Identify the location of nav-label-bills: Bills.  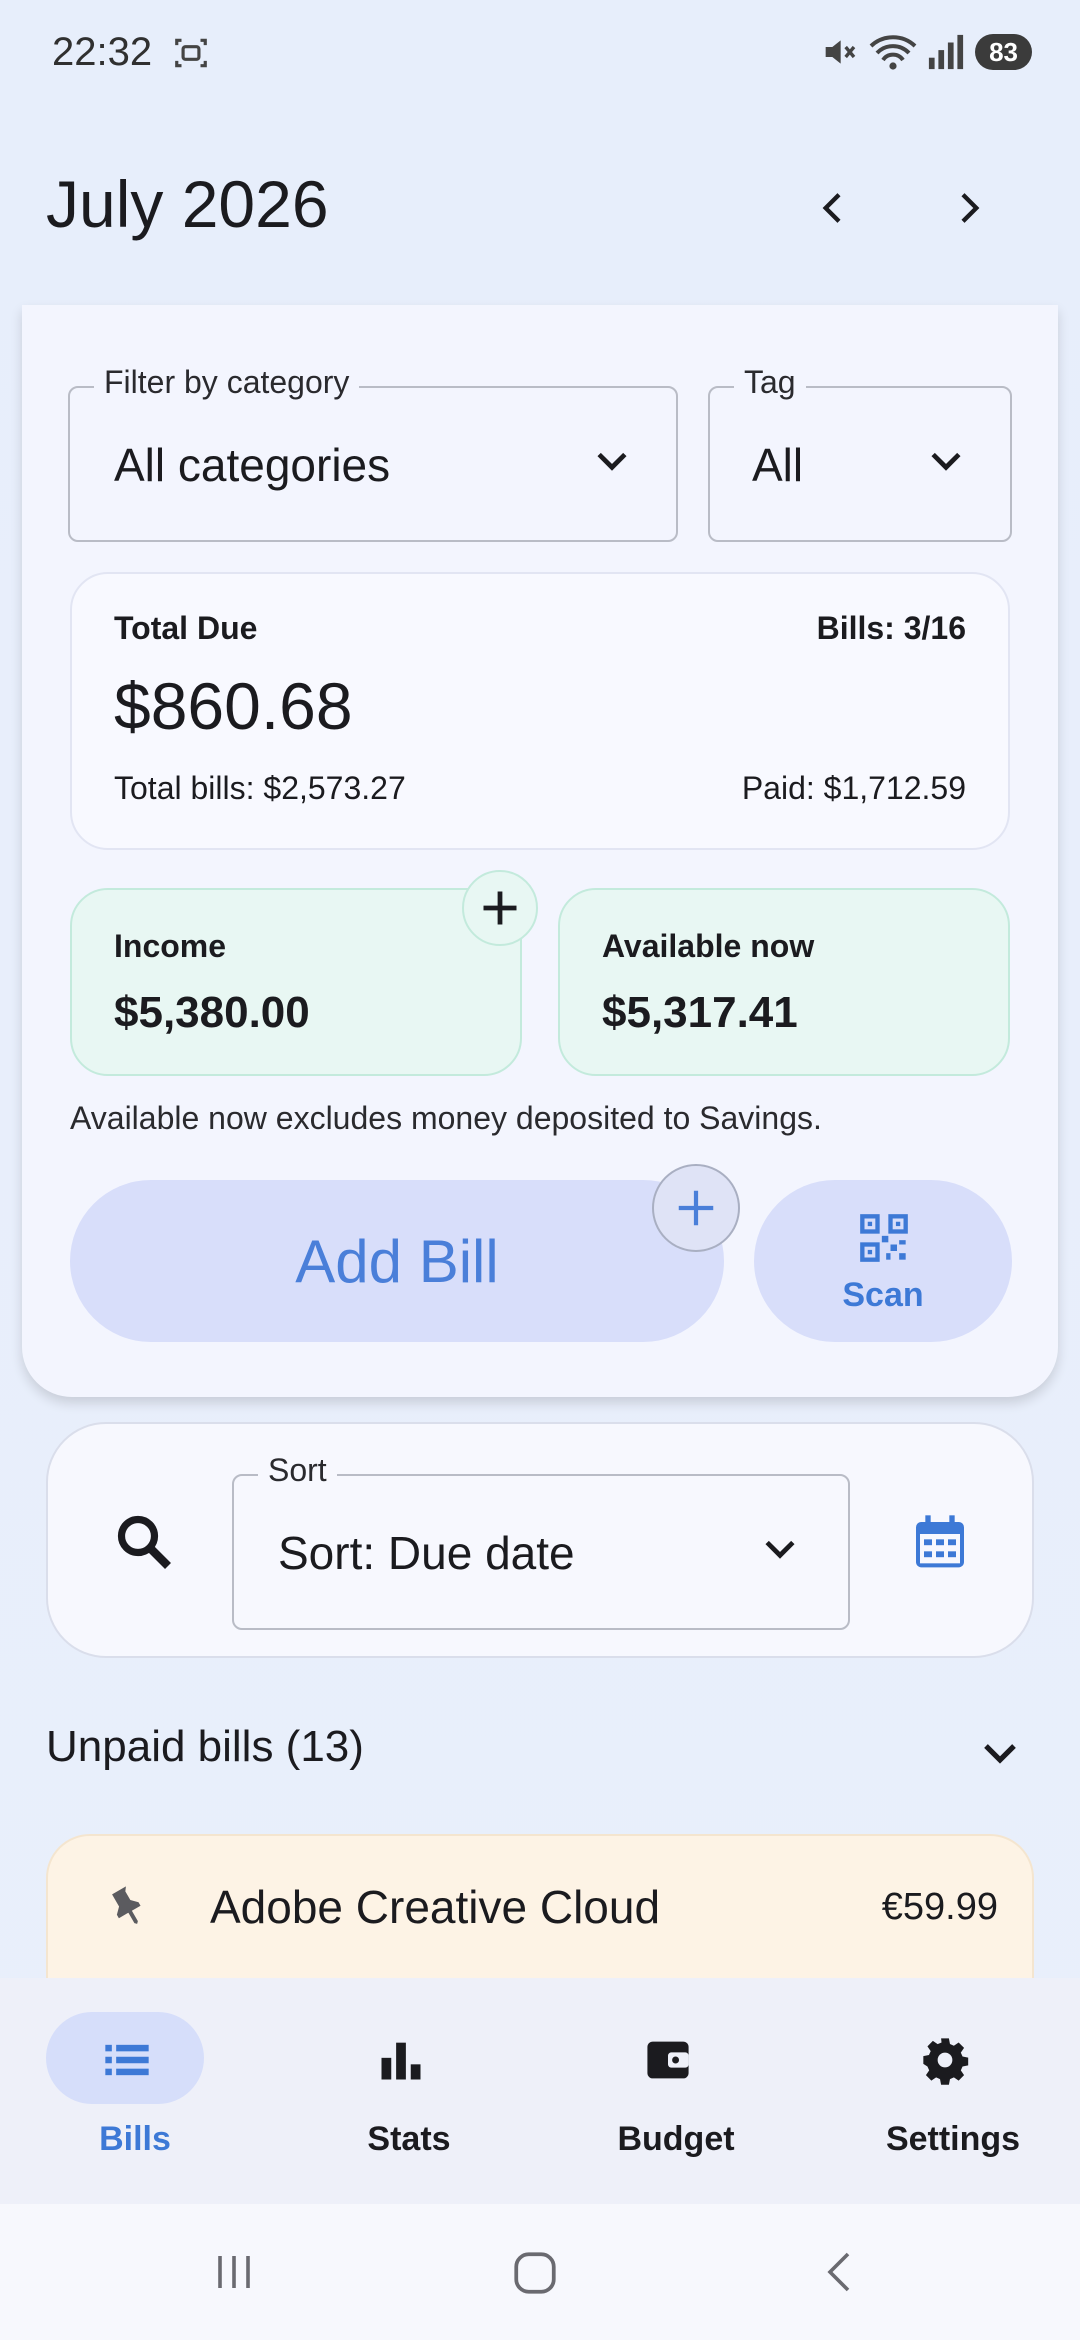
(135, 2139).